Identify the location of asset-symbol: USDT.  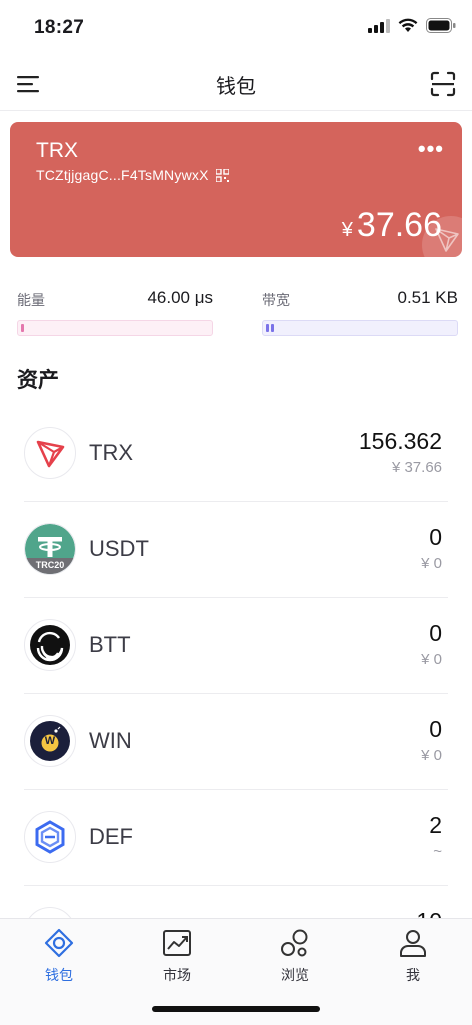
(119, 548).